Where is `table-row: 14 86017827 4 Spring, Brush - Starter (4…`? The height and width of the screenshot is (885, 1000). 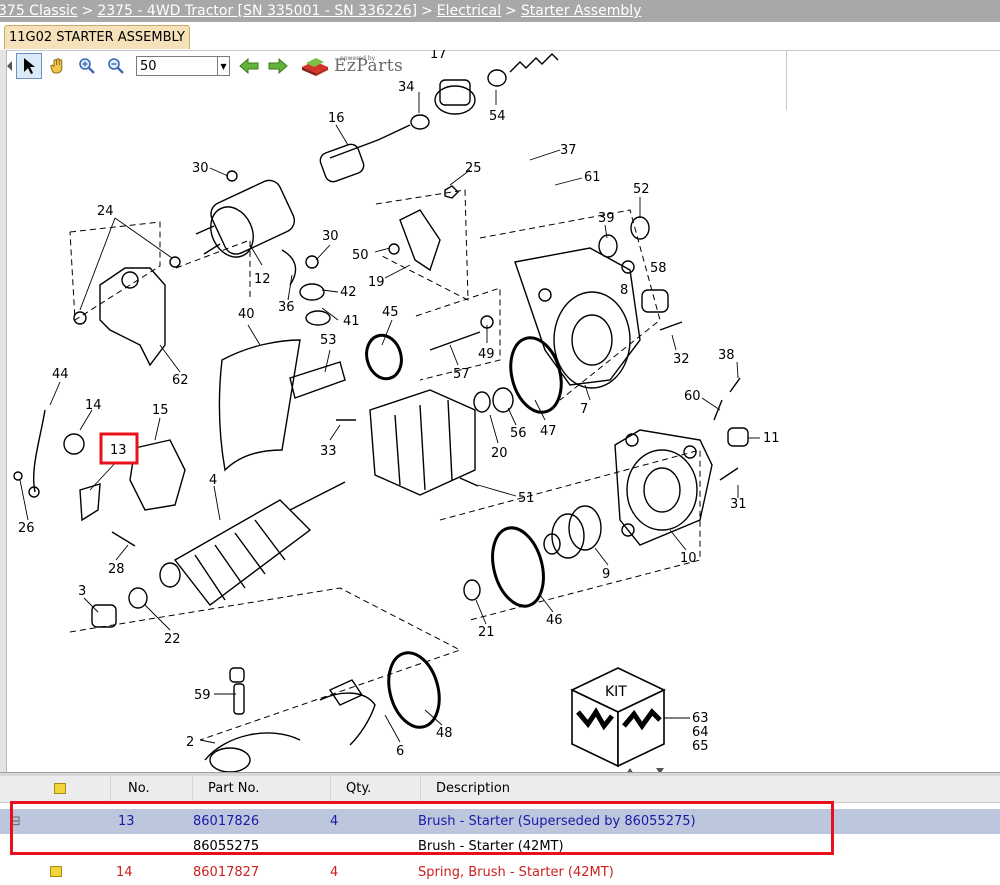 table-row: 14 86017827 4 Spring, Brush - Starter (4… is located at coordinates (500, 872).